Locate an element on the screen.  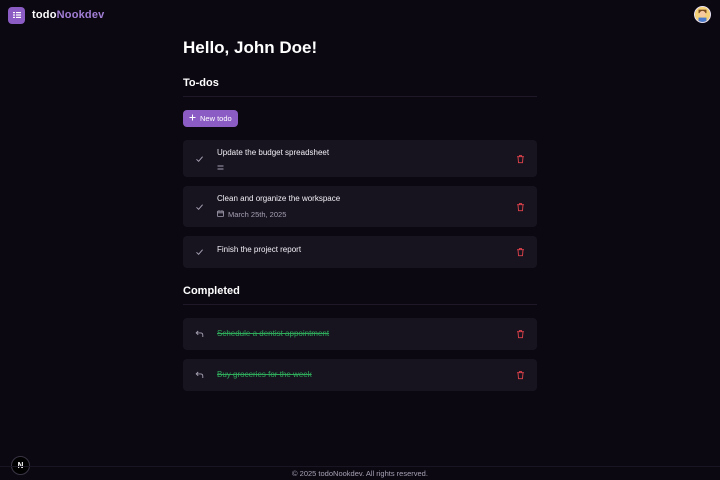
list-logo-icon is located at coordinates (16, 15).